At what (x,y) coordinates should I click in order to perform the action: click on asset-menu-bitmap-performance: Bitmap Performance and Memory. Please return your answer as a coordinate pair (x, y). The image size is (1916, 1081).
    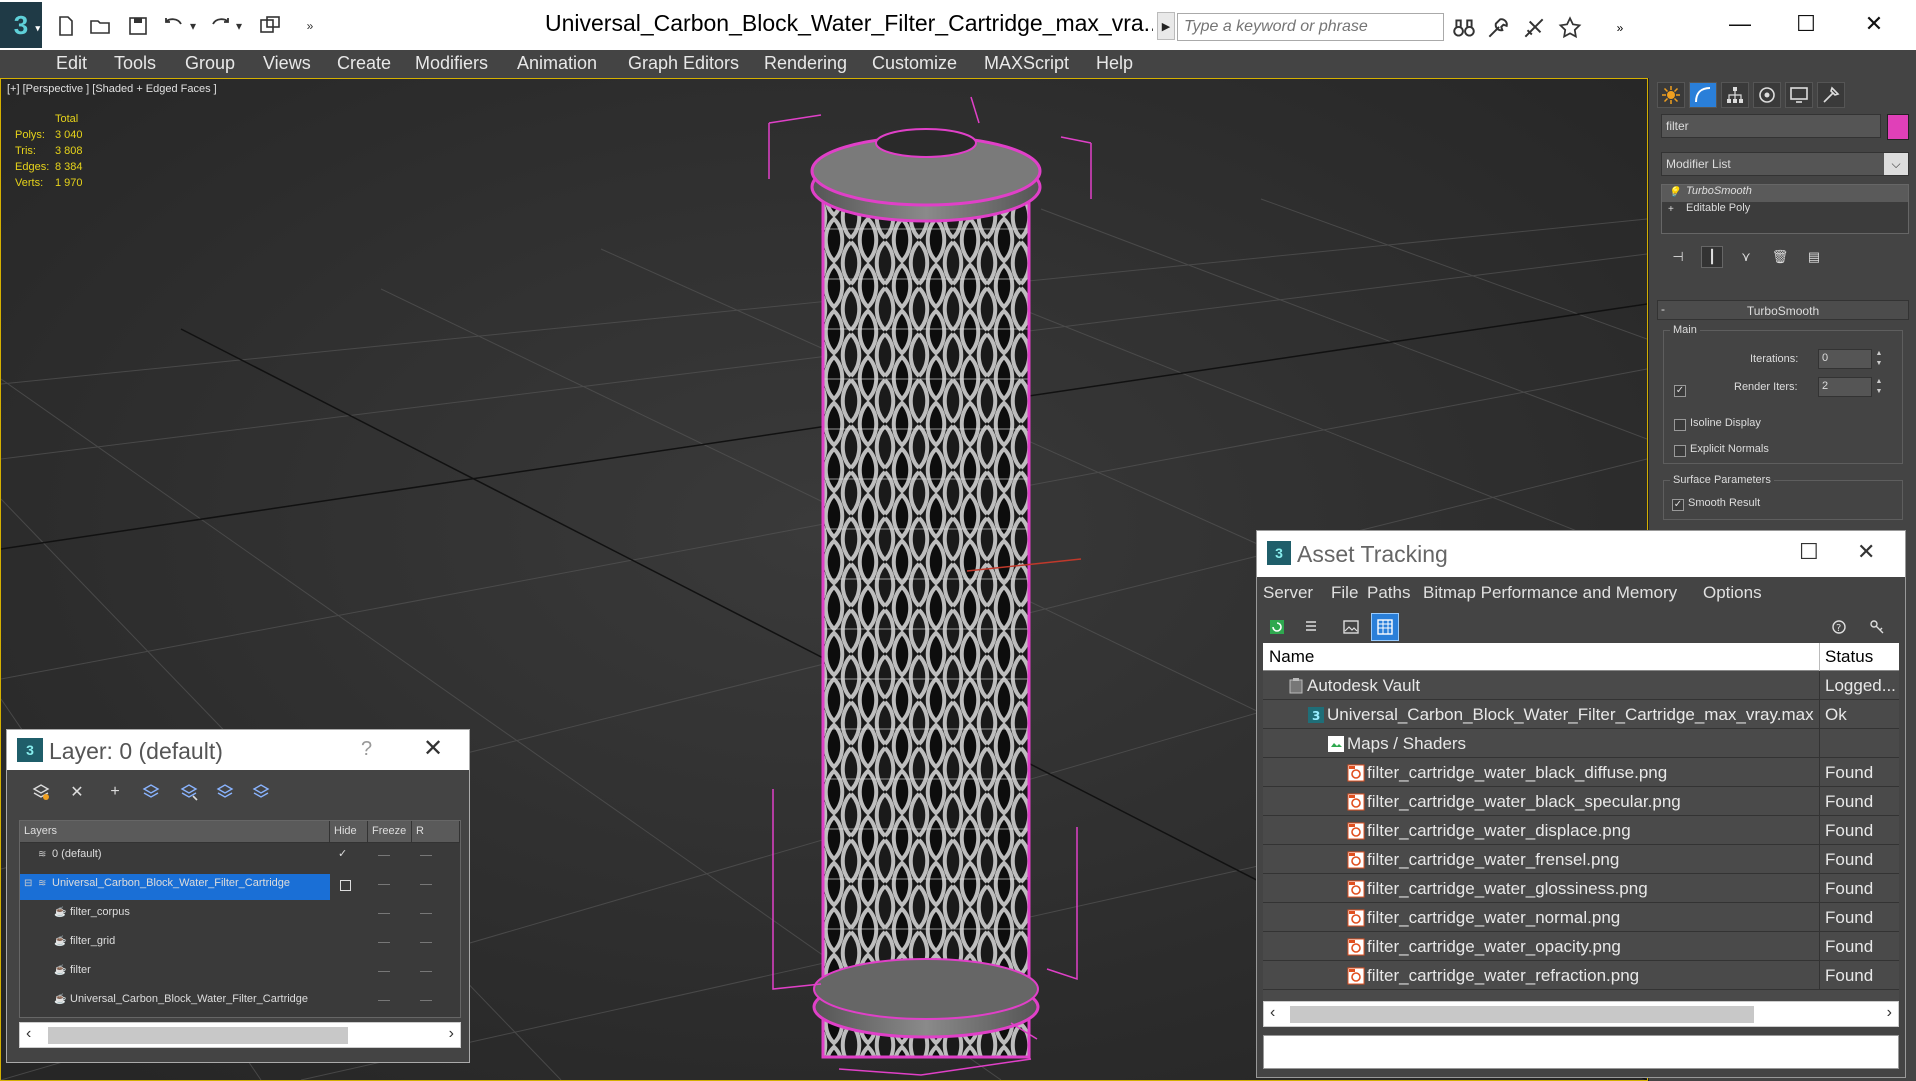
    Looking at the image, I should click on (1550, 593).